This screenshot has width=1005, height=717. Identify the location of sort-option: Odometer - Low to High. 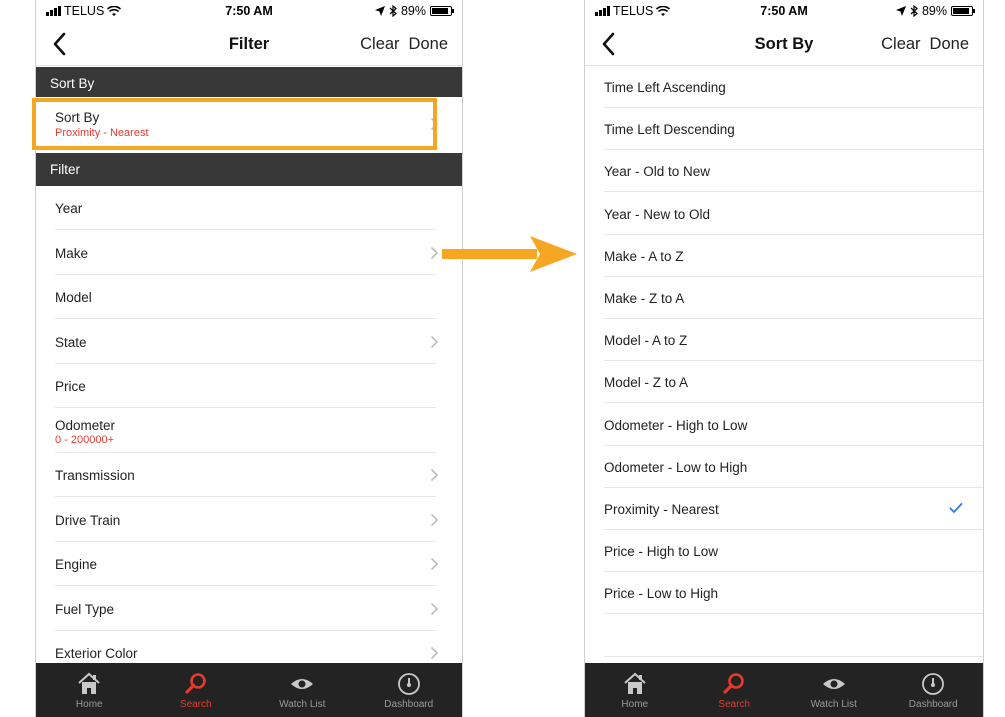
(784, 467).